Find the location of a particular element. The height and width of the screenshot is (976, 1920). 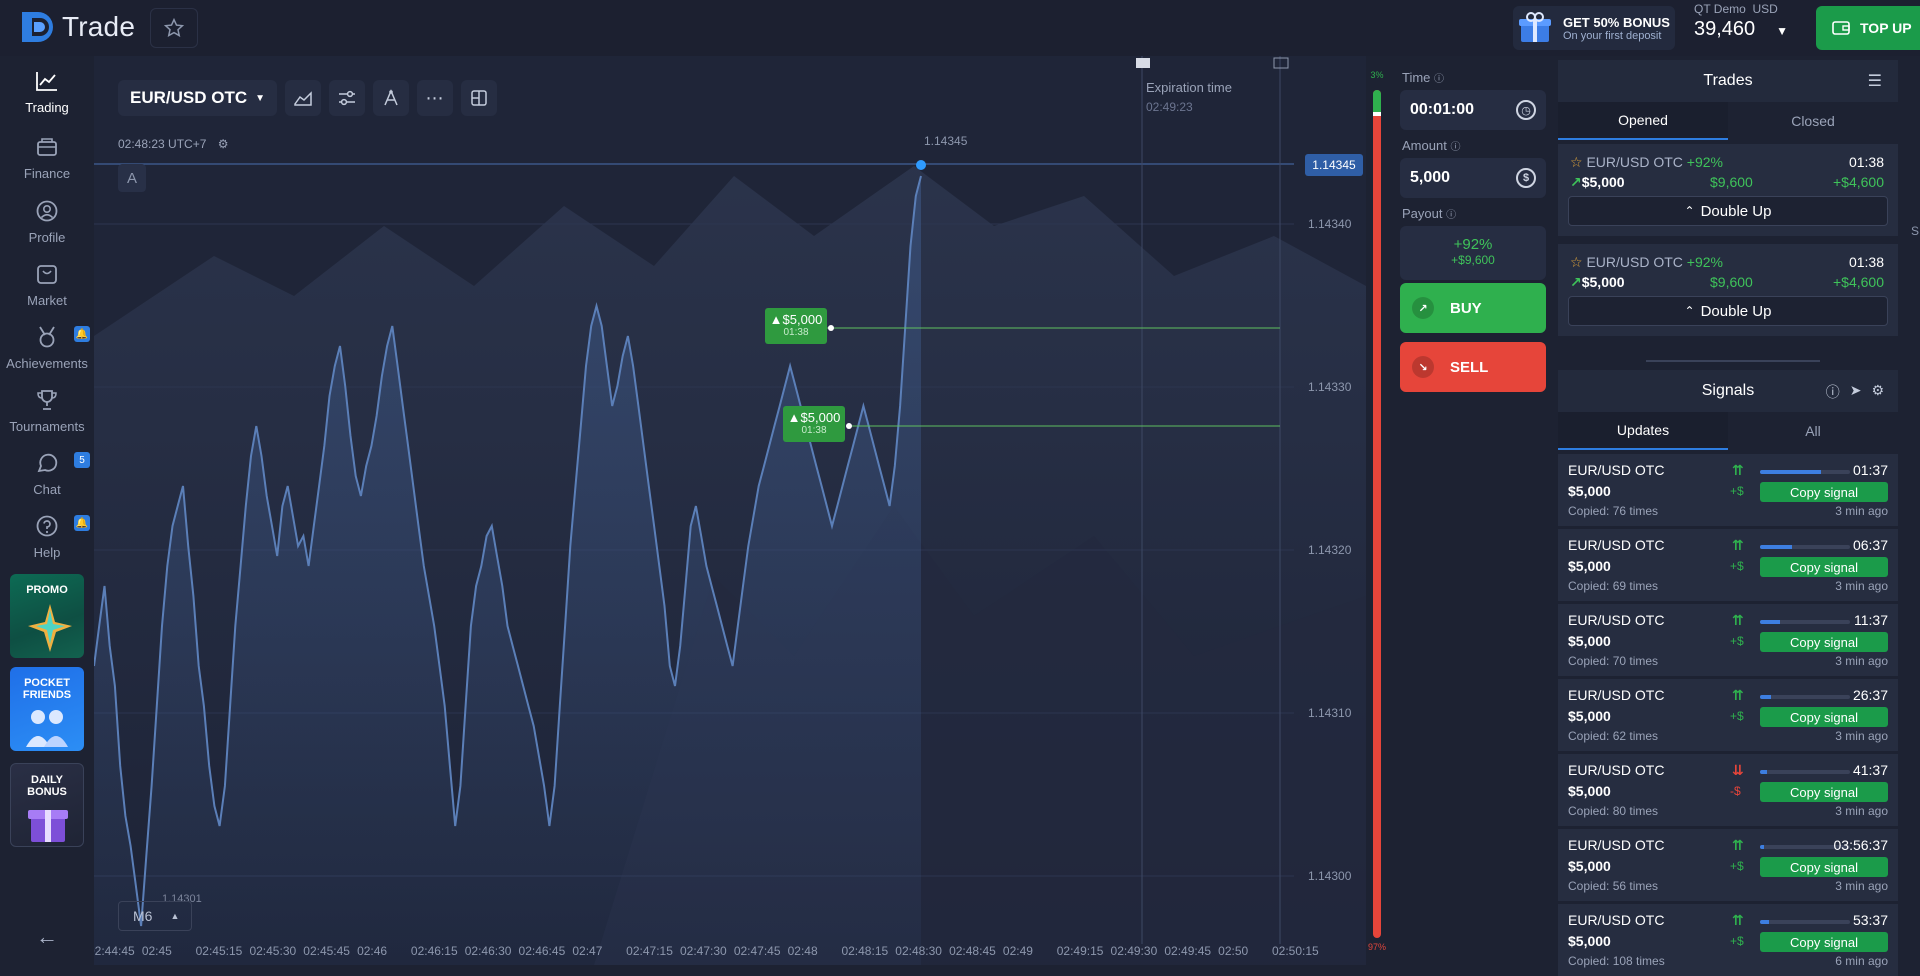

more-button: ⋯ is located at coordinates (435, 98).